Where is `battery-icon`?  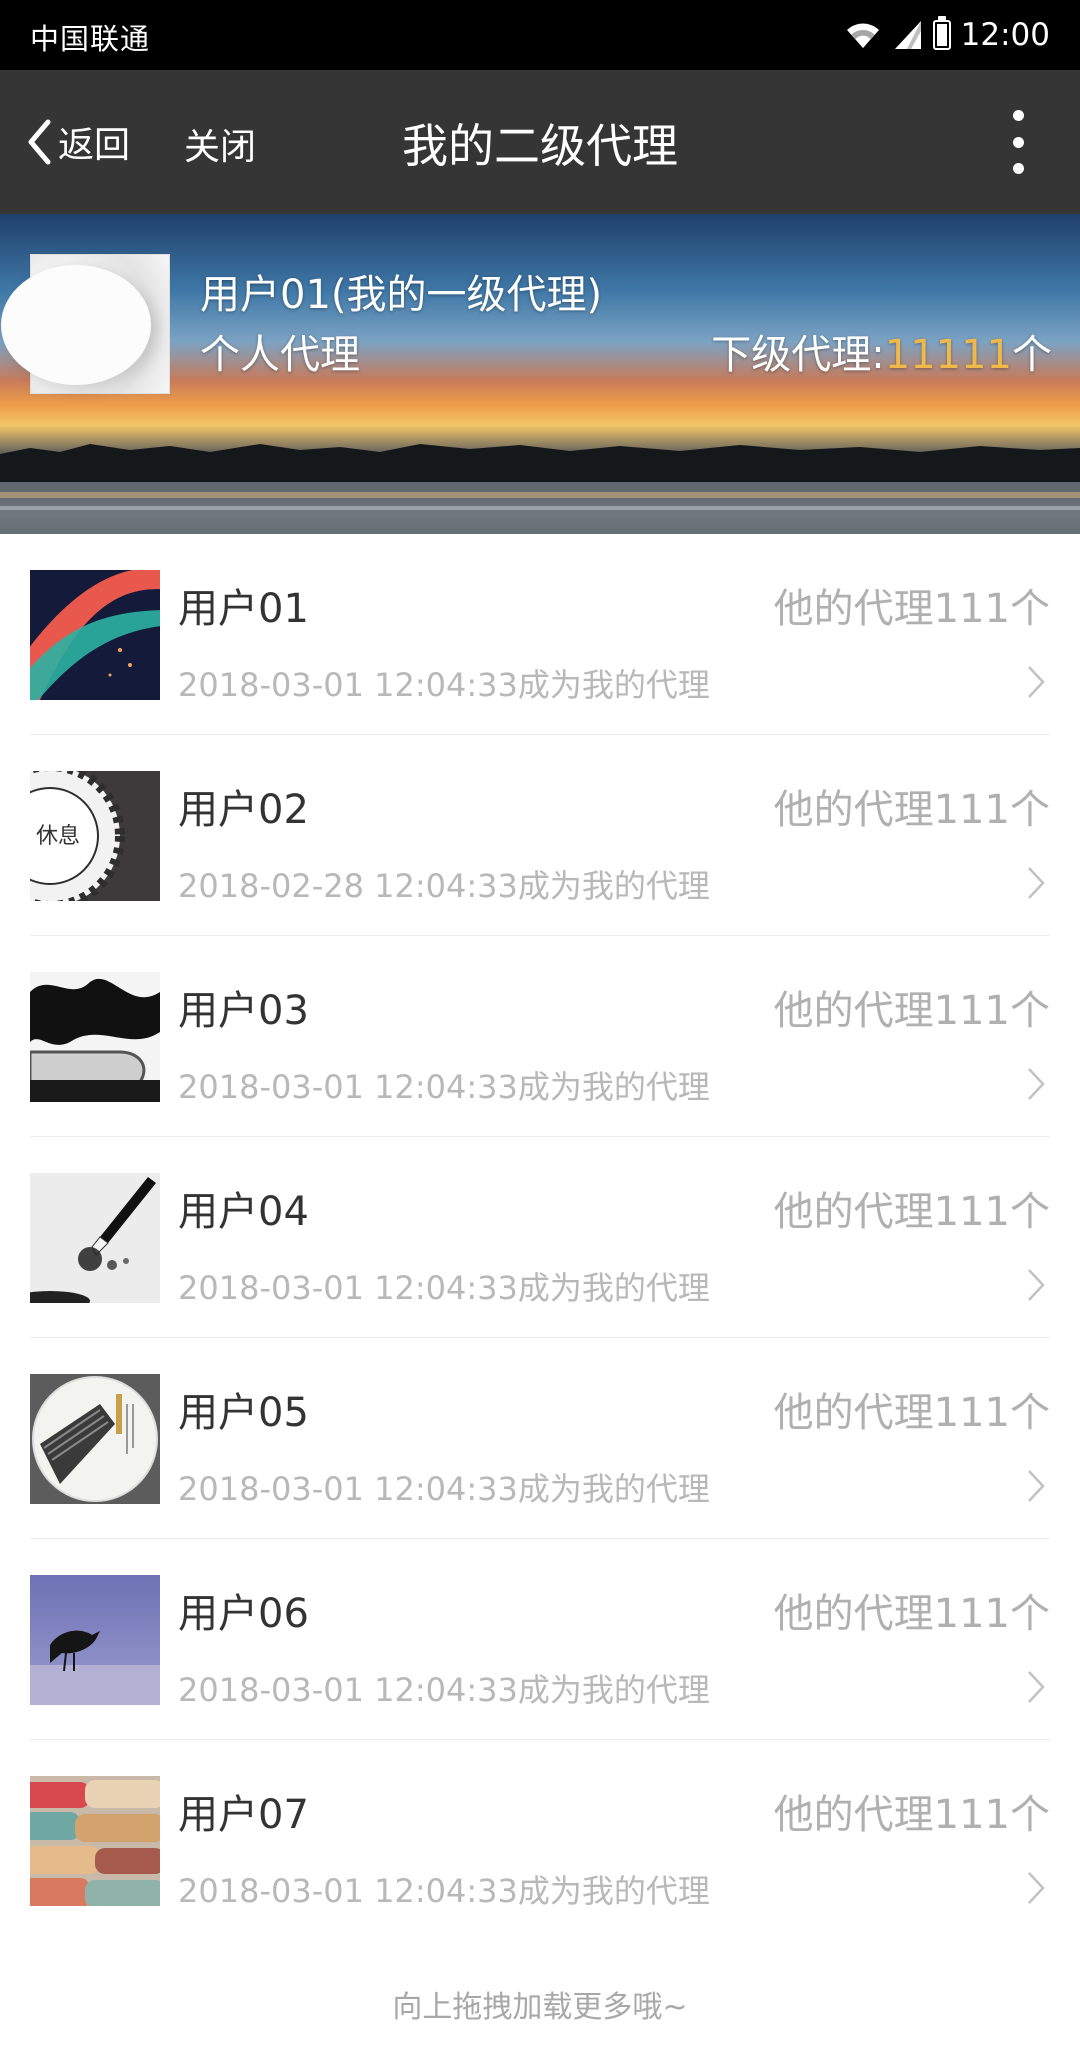
battery-icon is located at coordinates (941, 33).